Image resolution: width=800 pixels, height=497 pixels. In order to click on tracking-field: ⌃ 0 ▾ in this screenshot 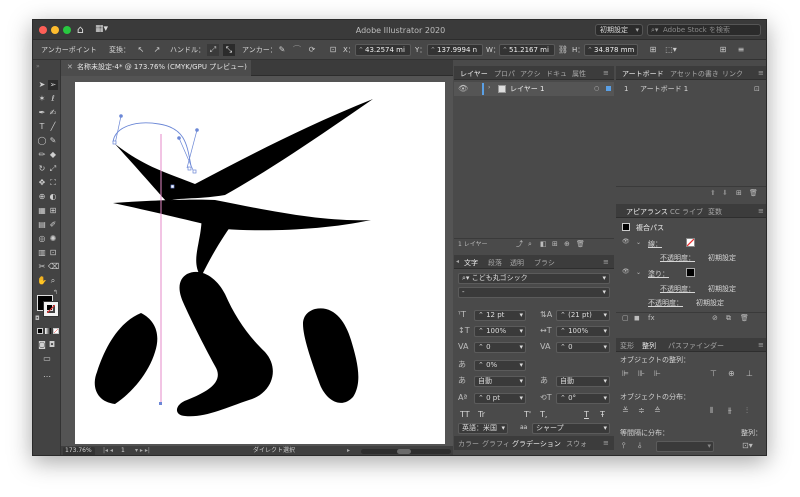, I will do `click(583, 347)`.